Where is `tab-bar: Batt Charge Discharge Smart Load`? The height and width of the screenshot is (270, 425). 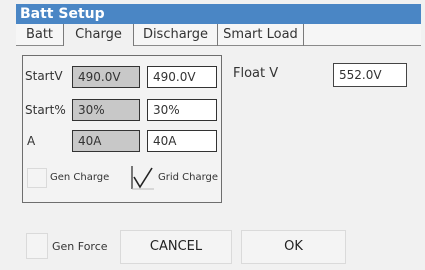
tab-bar: Batt Charge Discharge Smart Load is located at coordinates (218, 35).